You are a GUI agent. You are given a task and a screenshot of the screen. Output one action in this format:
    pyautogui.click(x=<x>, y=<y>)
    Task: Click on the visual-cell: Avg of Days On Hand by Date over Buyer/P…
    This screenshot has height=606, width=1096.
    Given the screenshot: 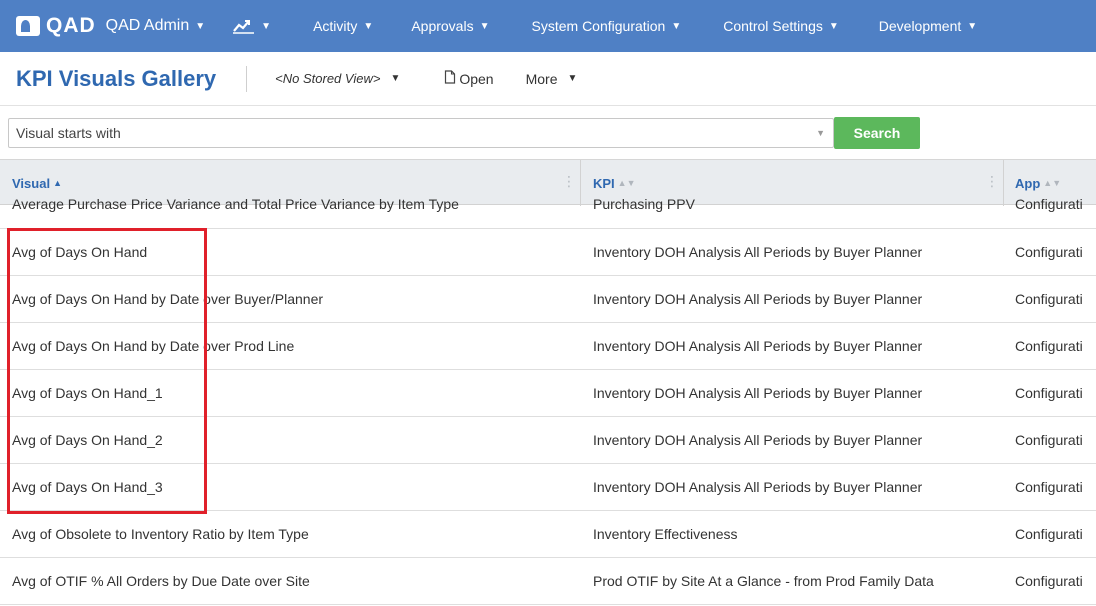 What is the action you would take?
    pyautogui.click(x=168, y=299)
    